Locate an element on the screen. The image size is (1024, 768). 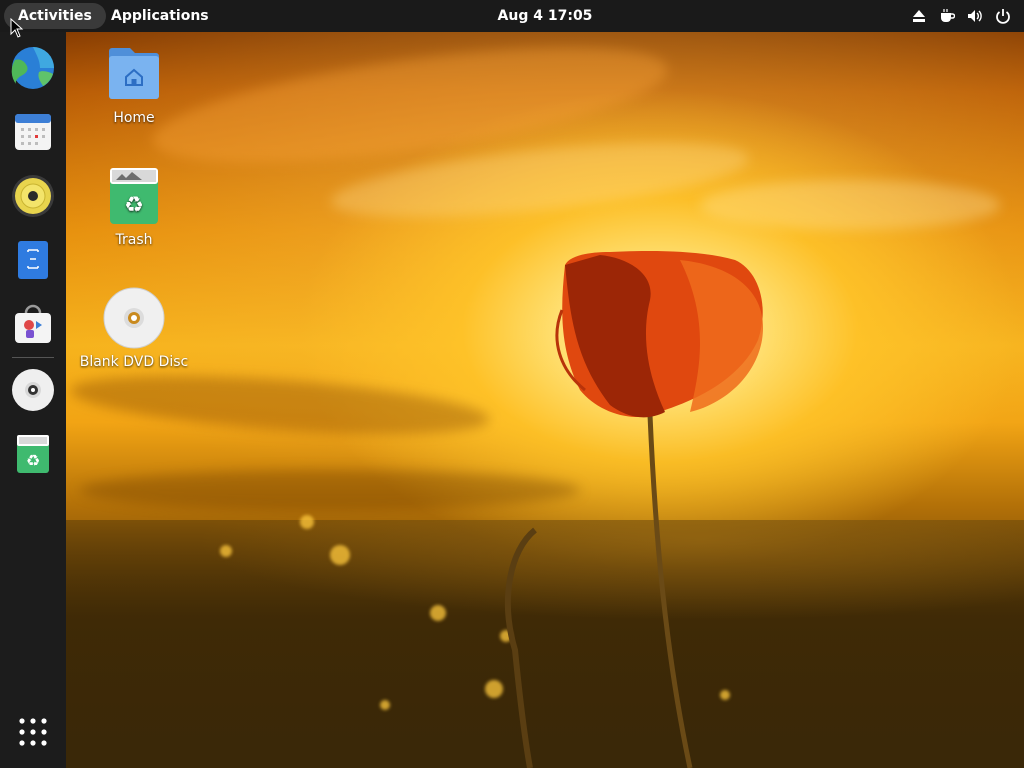
app-grid-icon is located at coordinates (33, 732).